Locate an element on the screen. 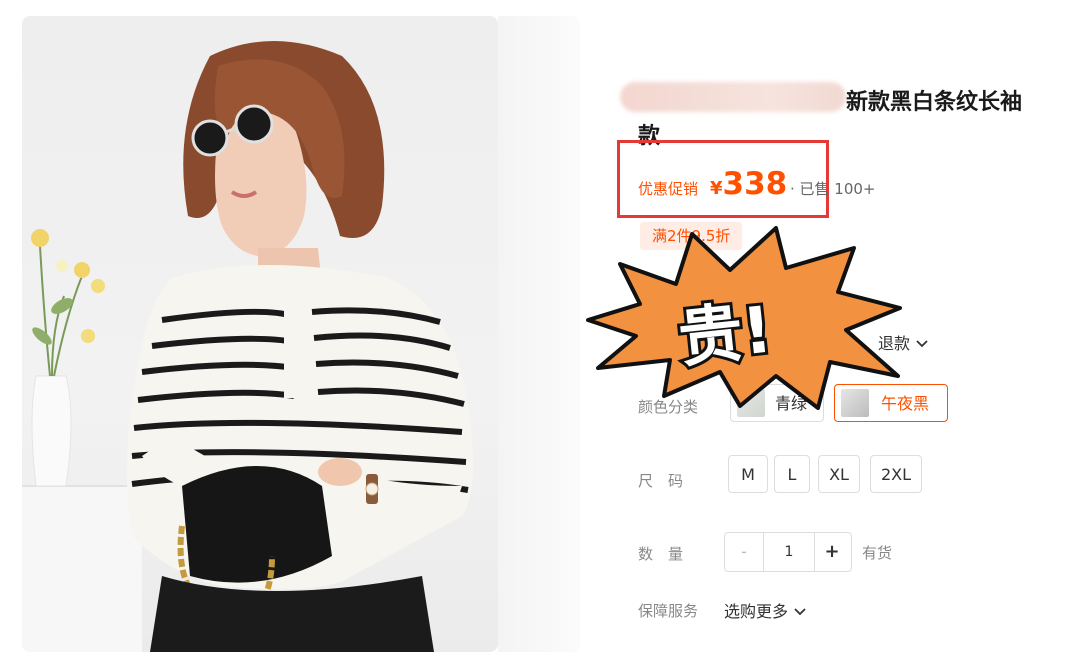 This screenshot has height=672, width=1080. size-option-l: L is located at coordinates (792, 474).